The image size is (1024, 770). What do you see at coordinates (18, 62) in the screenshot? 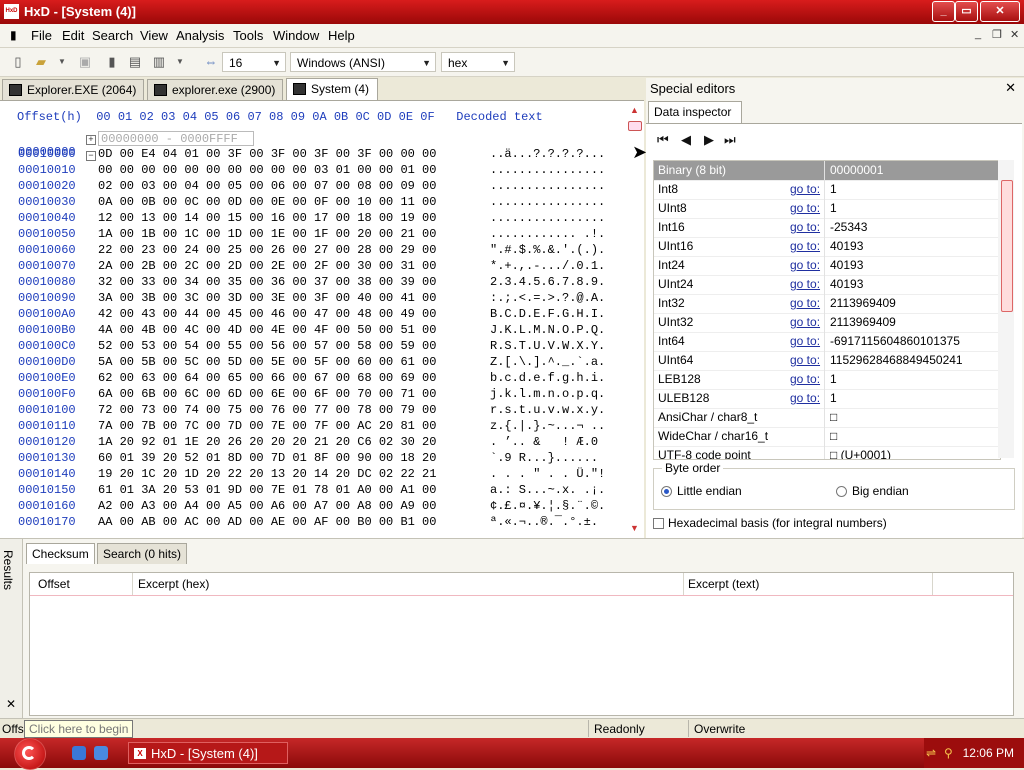
I see `new-file-icon: ▯` at bounding box center [18, 62].